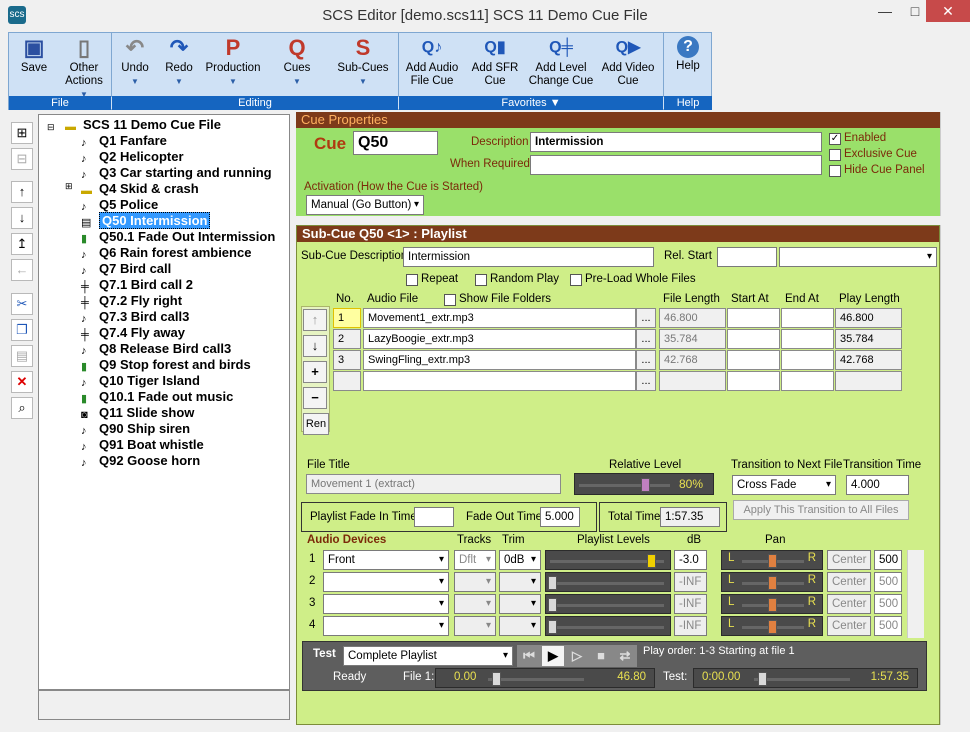 This screenshot has height=732, width=970. Describe the element at coordinates (432, 65) in the screenshot. I see `add-audio-file-cue-button: Q♪ Add Audio File Cue` at that location.